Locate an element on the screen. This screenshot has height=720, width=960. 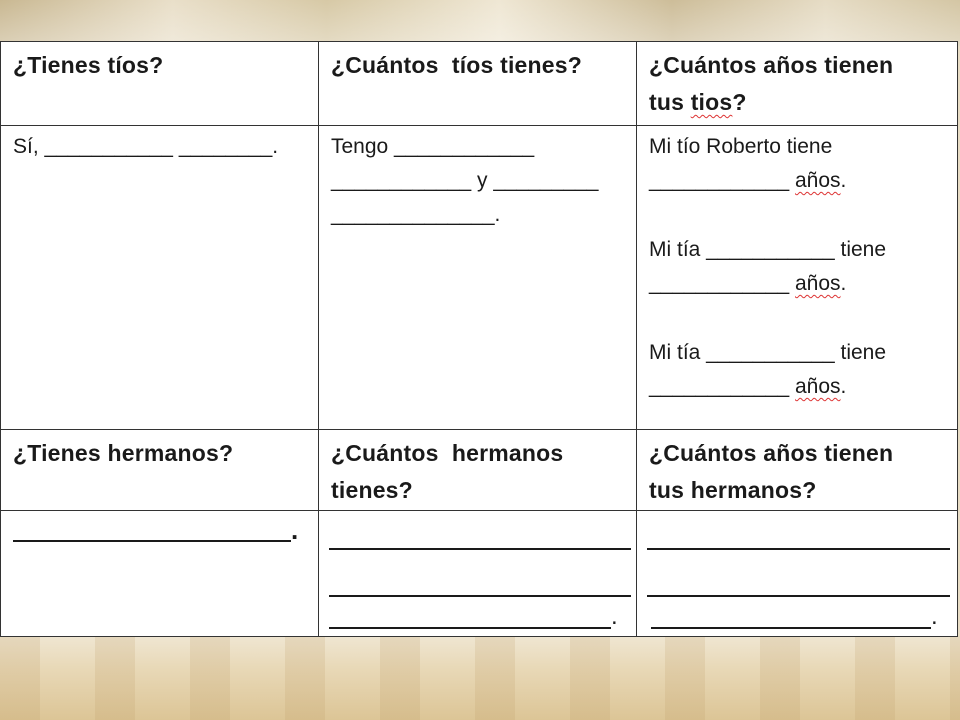
answer-cuantos-anos-hermanos: . is located at coordinates (797, 574).